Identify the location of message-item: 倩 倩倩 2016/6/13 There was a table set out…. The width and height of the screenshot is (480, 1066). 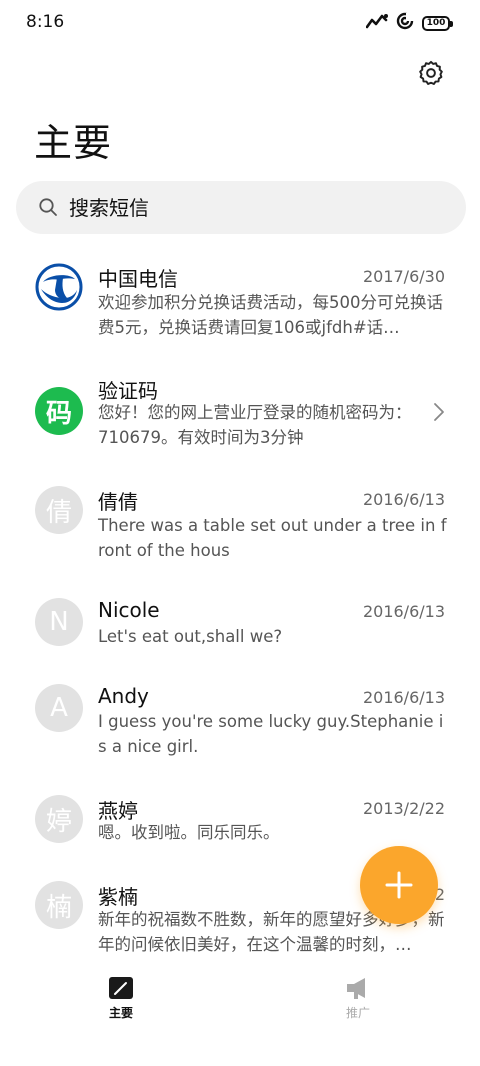
(240, 524).